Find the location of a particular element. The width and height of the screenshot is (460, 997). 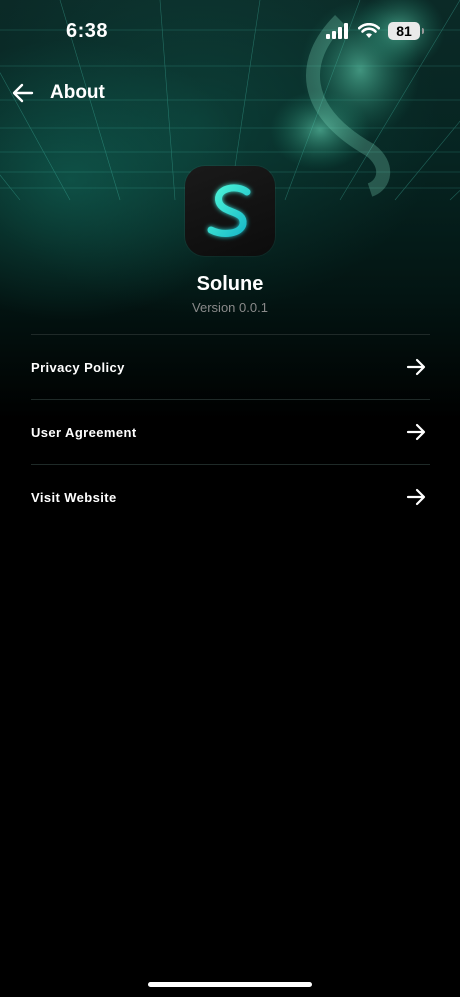

header: About is located at coordinates (230, 94).